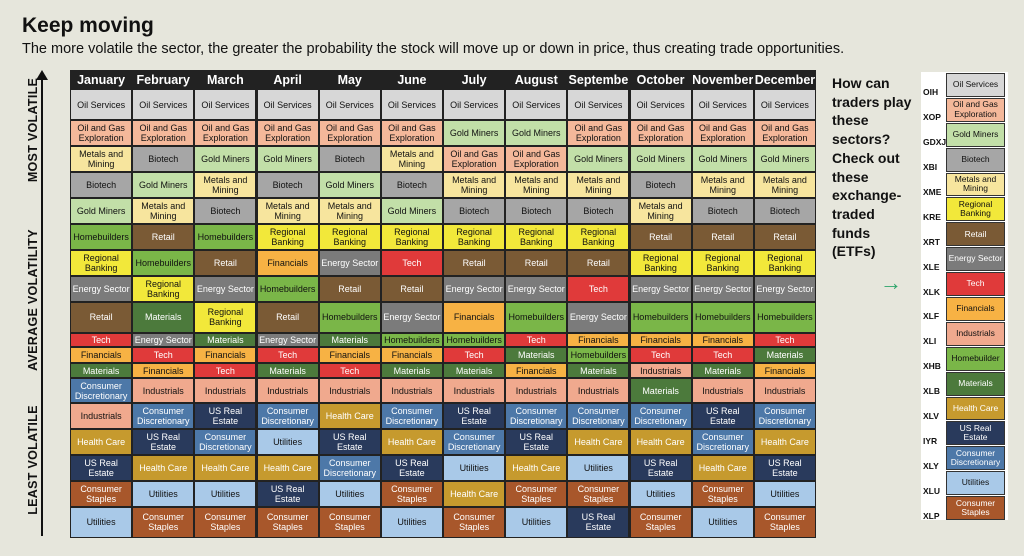  Describe the element at coordinates (42, 306) in the screenshot. I see `volatility-axis-line` at that location.